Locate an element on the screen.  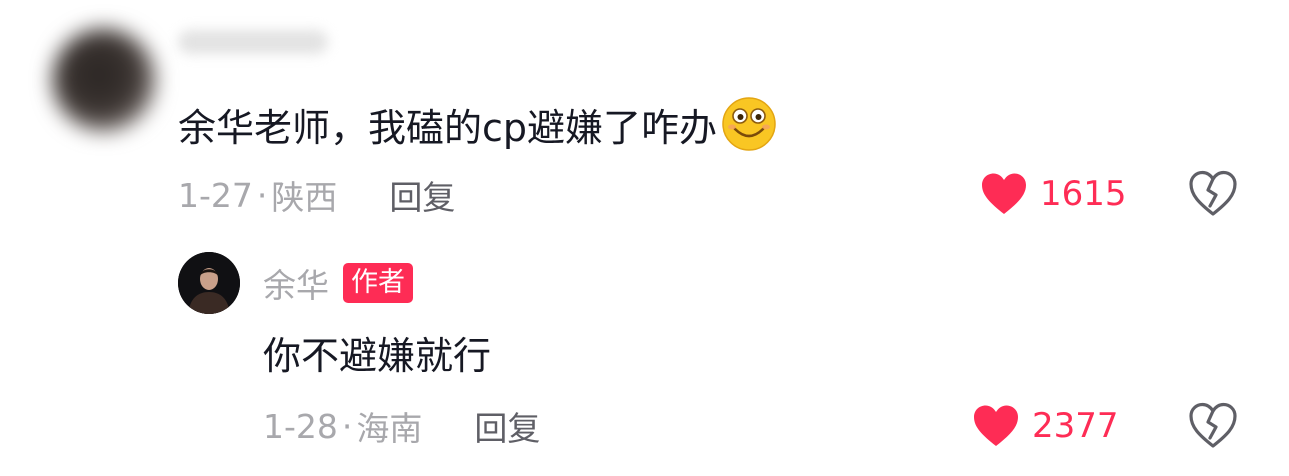
author-avatar is located at coordinates (209, 283).